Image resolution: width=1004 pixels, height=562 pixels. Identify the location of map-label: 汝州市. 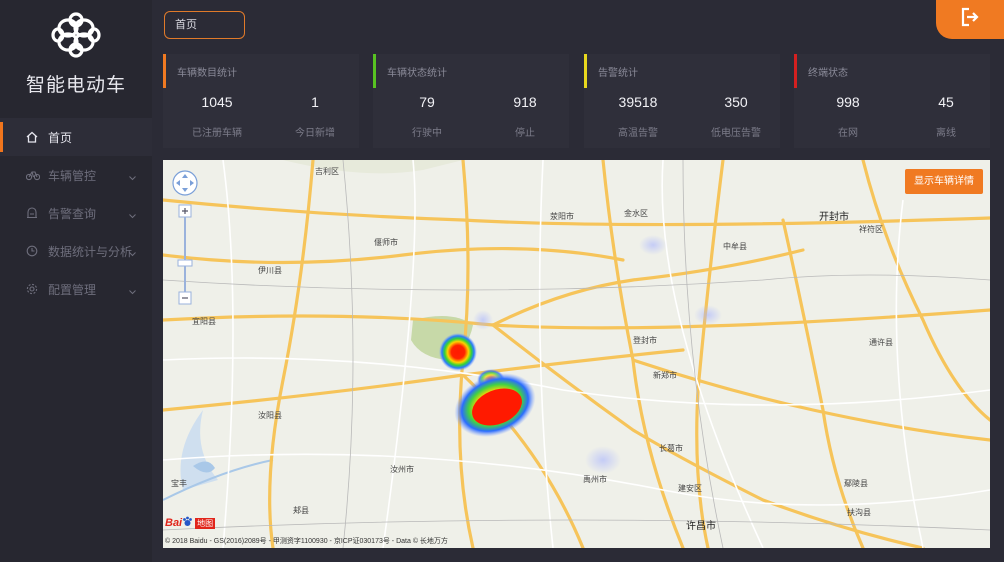
(402, 469).